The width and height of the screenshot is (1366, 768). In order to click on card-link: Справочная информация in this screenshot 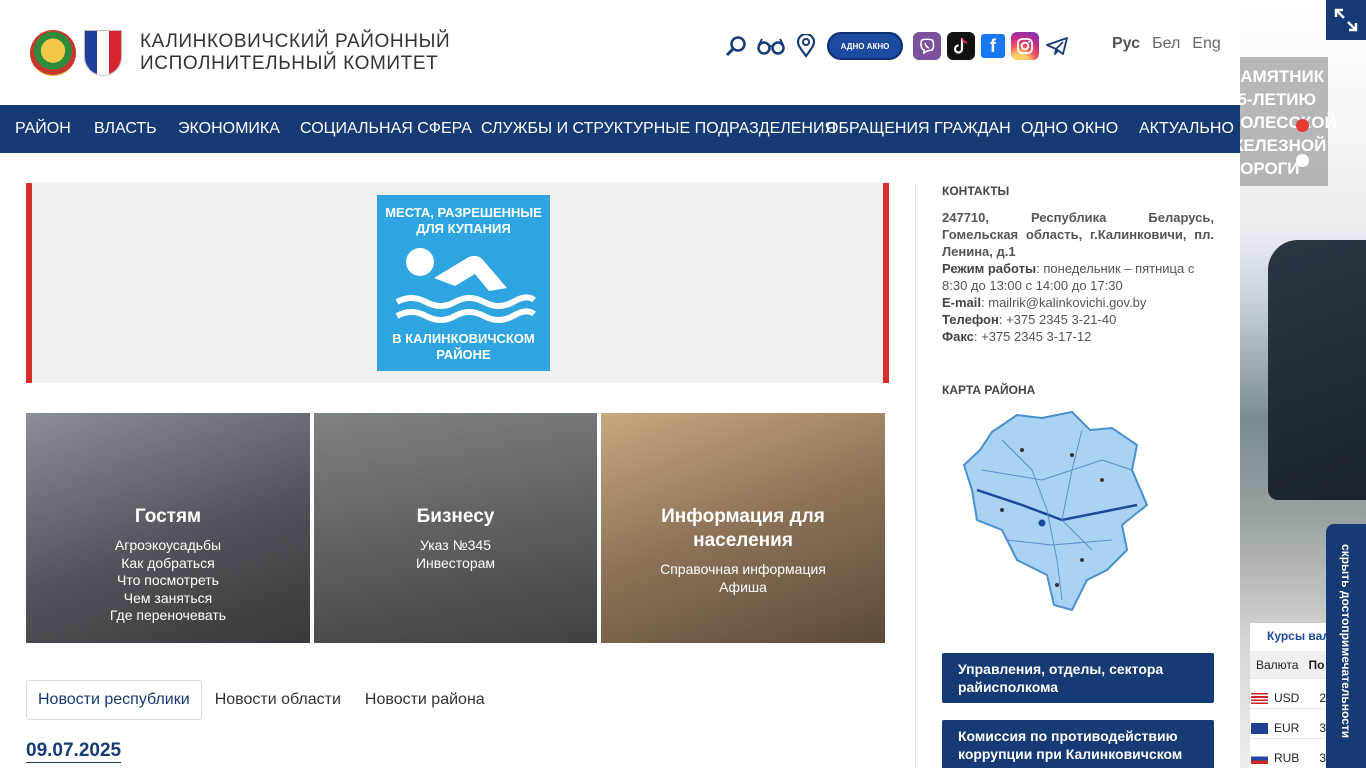, I will do `click(743, 570)`.